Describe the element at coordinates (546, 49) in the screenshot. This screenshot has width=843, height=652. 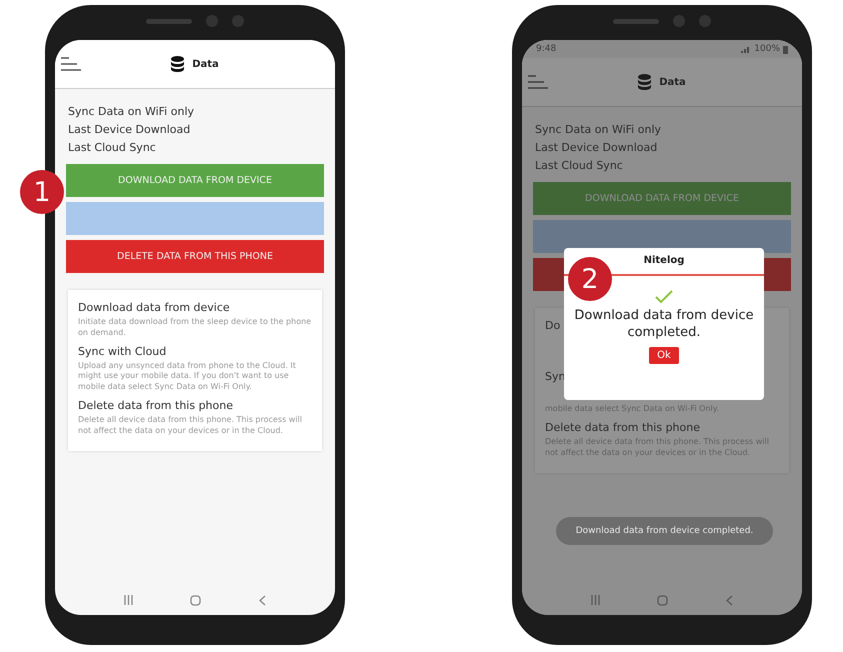
I see `status-time: 9:48` at that location.